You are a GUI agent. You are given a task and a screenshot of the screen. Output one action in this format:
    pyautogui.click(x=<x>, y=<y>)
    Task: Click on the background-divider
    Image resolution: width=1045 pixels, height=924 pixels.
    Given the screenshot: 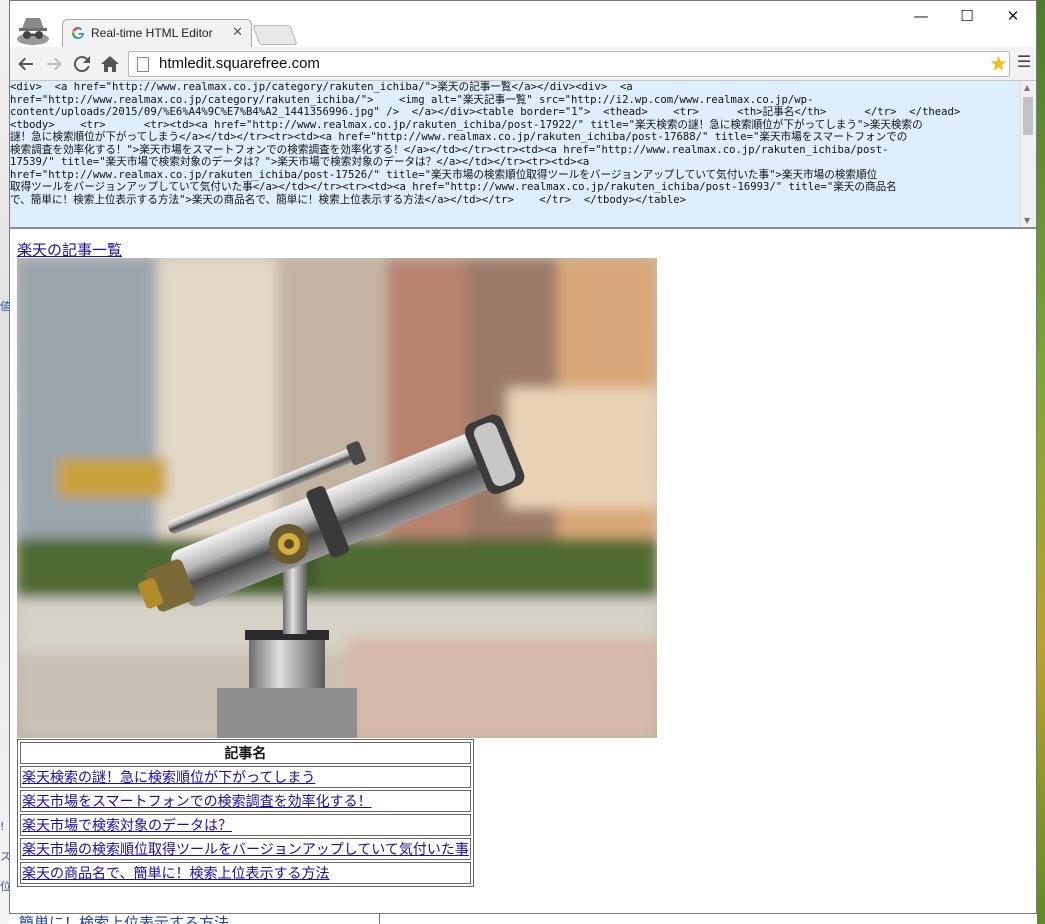 What is the action you would take?
    pyautogui.click(x=379, y=919)
    